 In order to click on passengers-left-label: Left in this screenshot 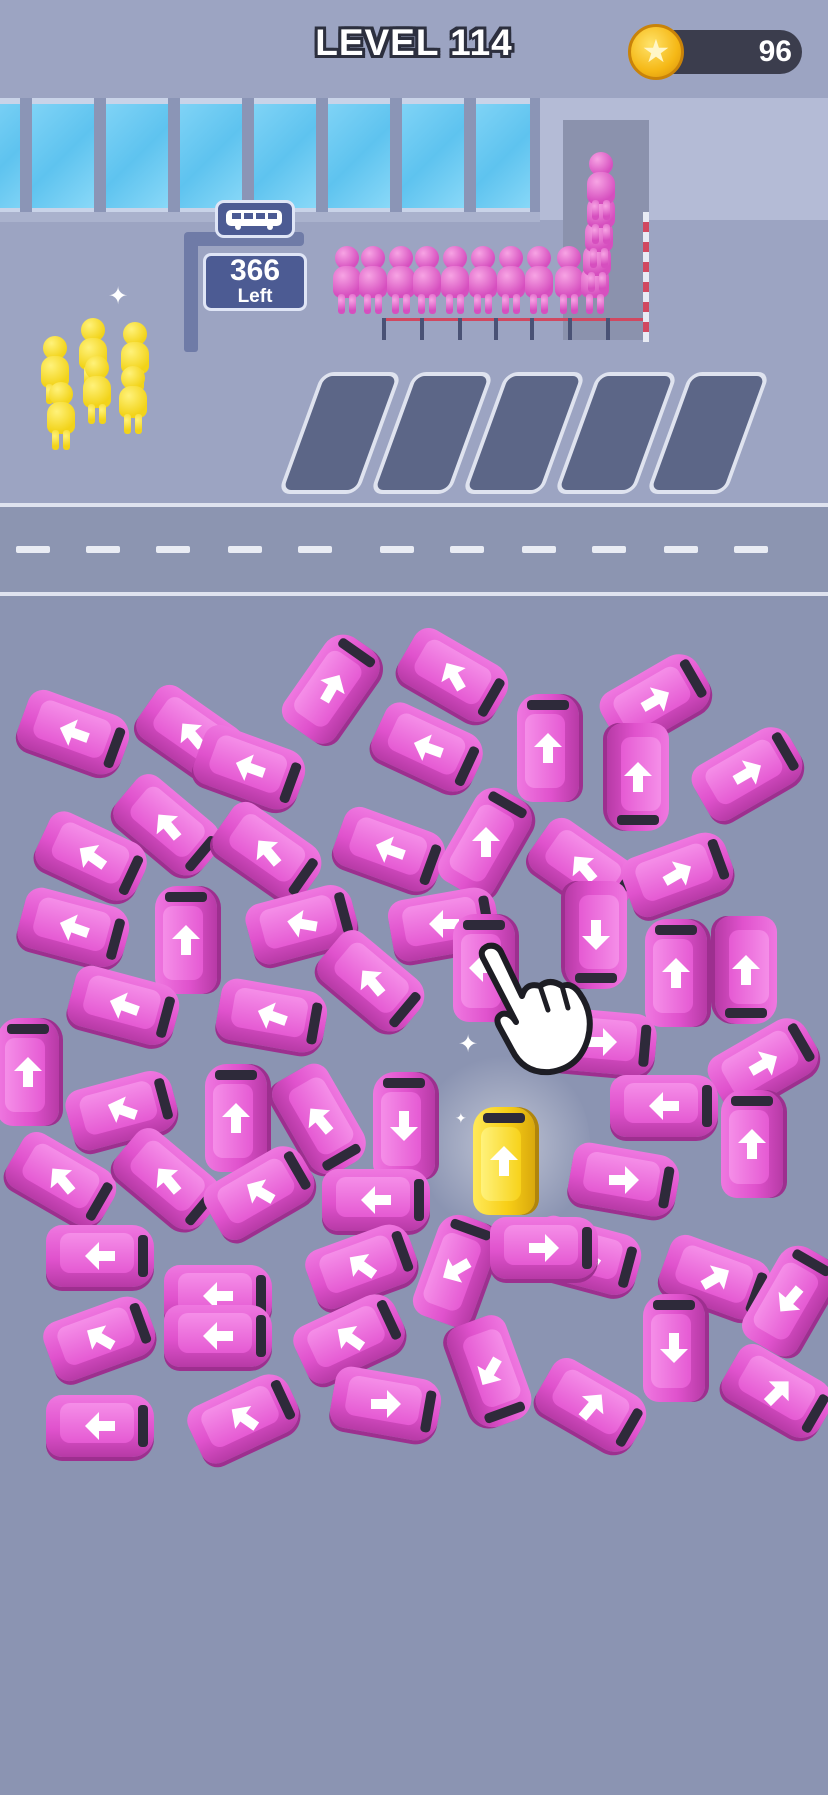, I will do `click(255, 296)`.